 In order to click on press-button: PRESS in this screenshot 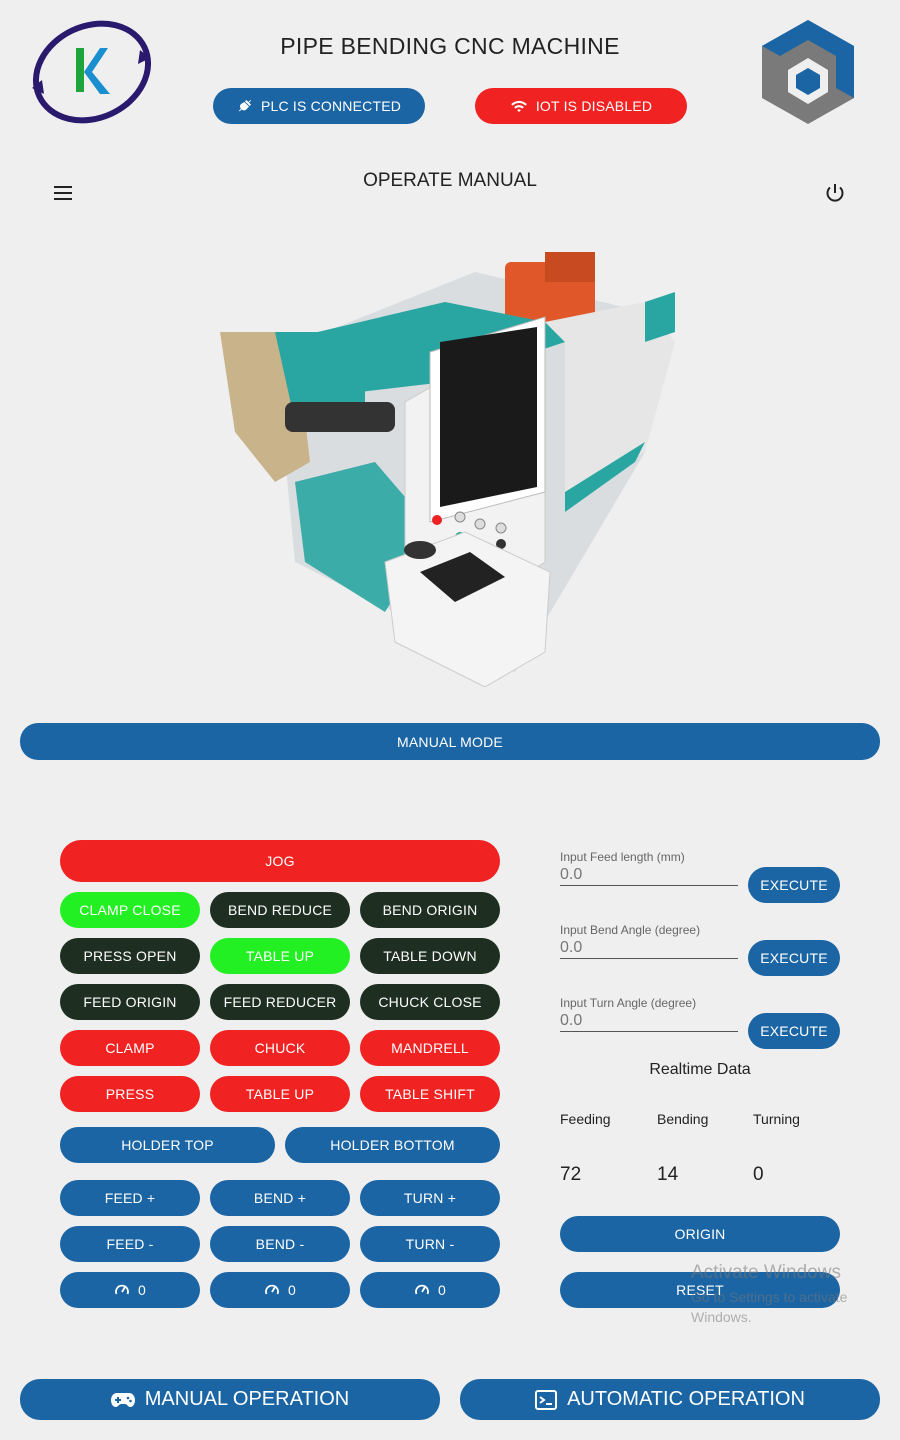, I will do `click(130, 1094)`.